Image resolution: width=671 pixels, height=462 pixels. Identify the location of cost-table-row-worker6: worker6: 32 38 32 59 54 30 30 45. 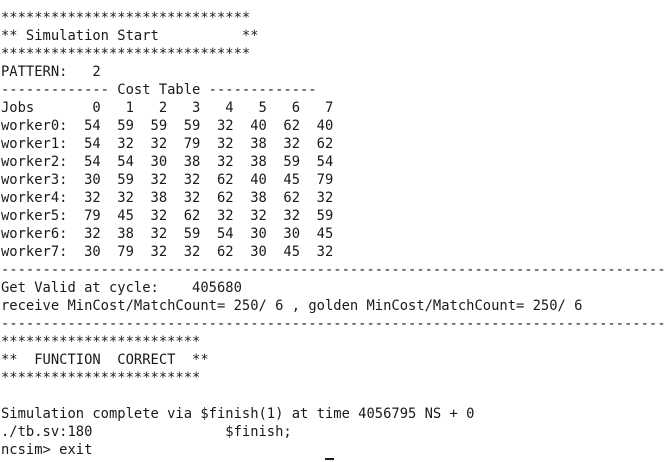
(167, 234).